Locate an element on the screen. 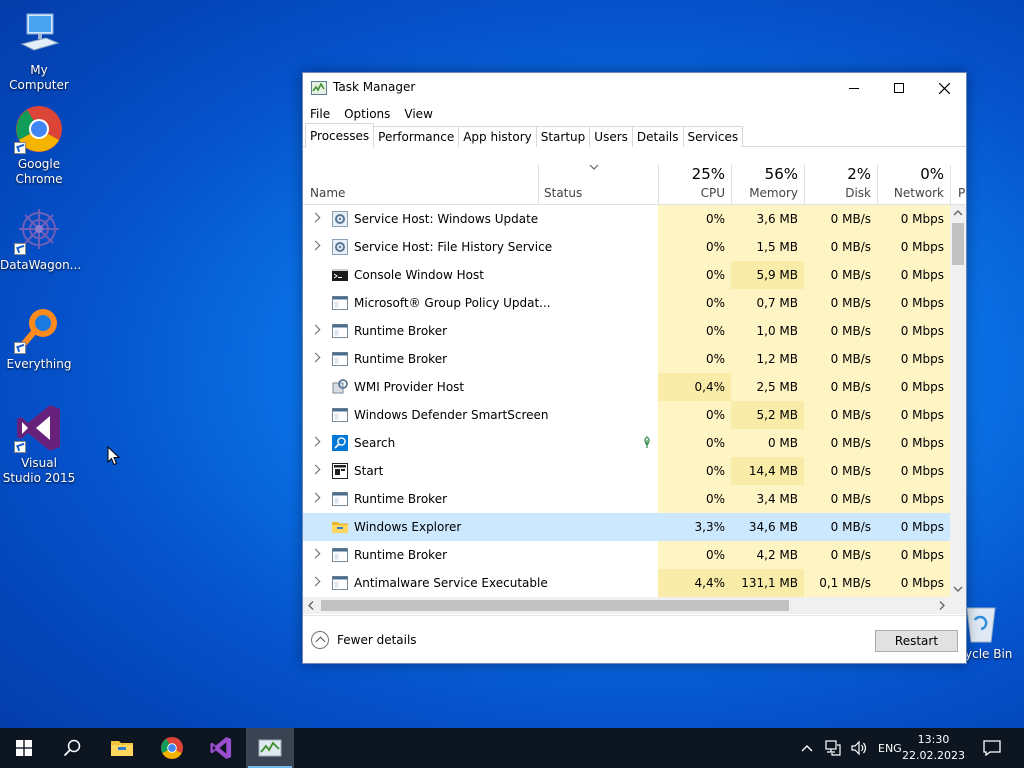 The image size is (1024, 768). desktop-icon-label: Everything is located at coordinates (39, 364).